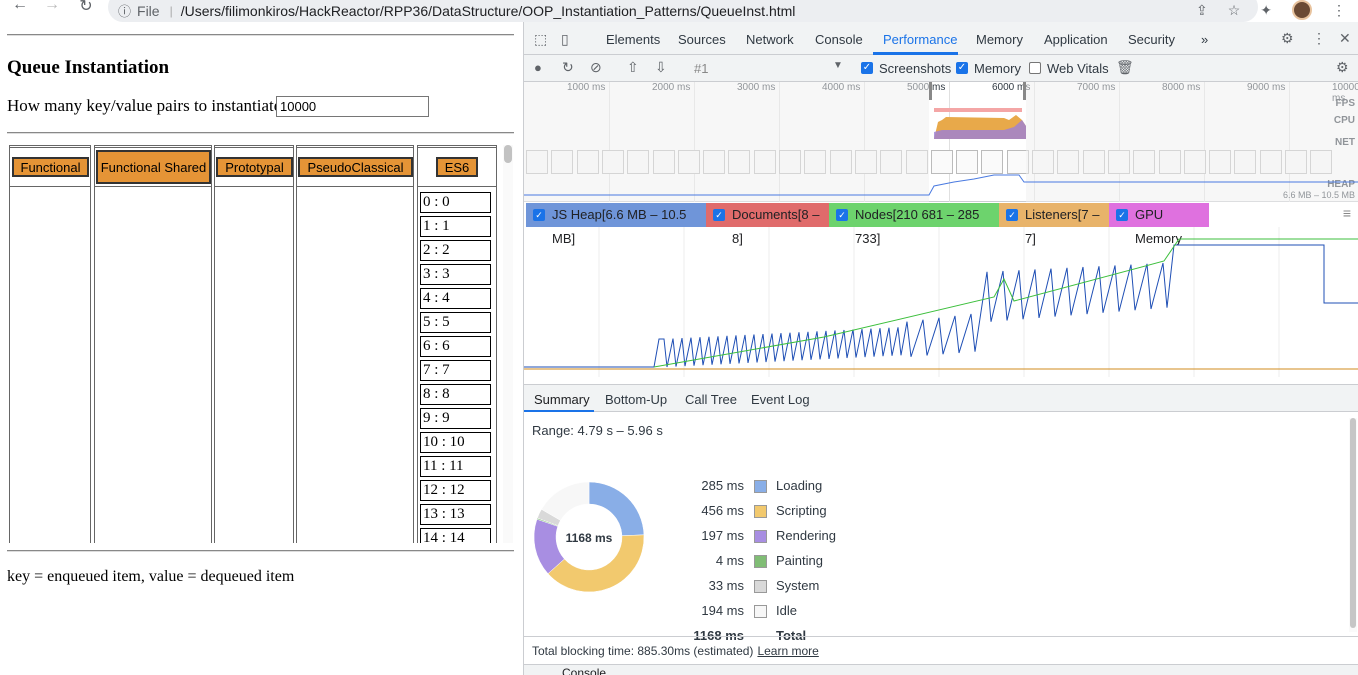  What do you see at coordinates (86, 8) in the screenshot?
I see `reload-icon: ↻` at bounding box center [86, 8].